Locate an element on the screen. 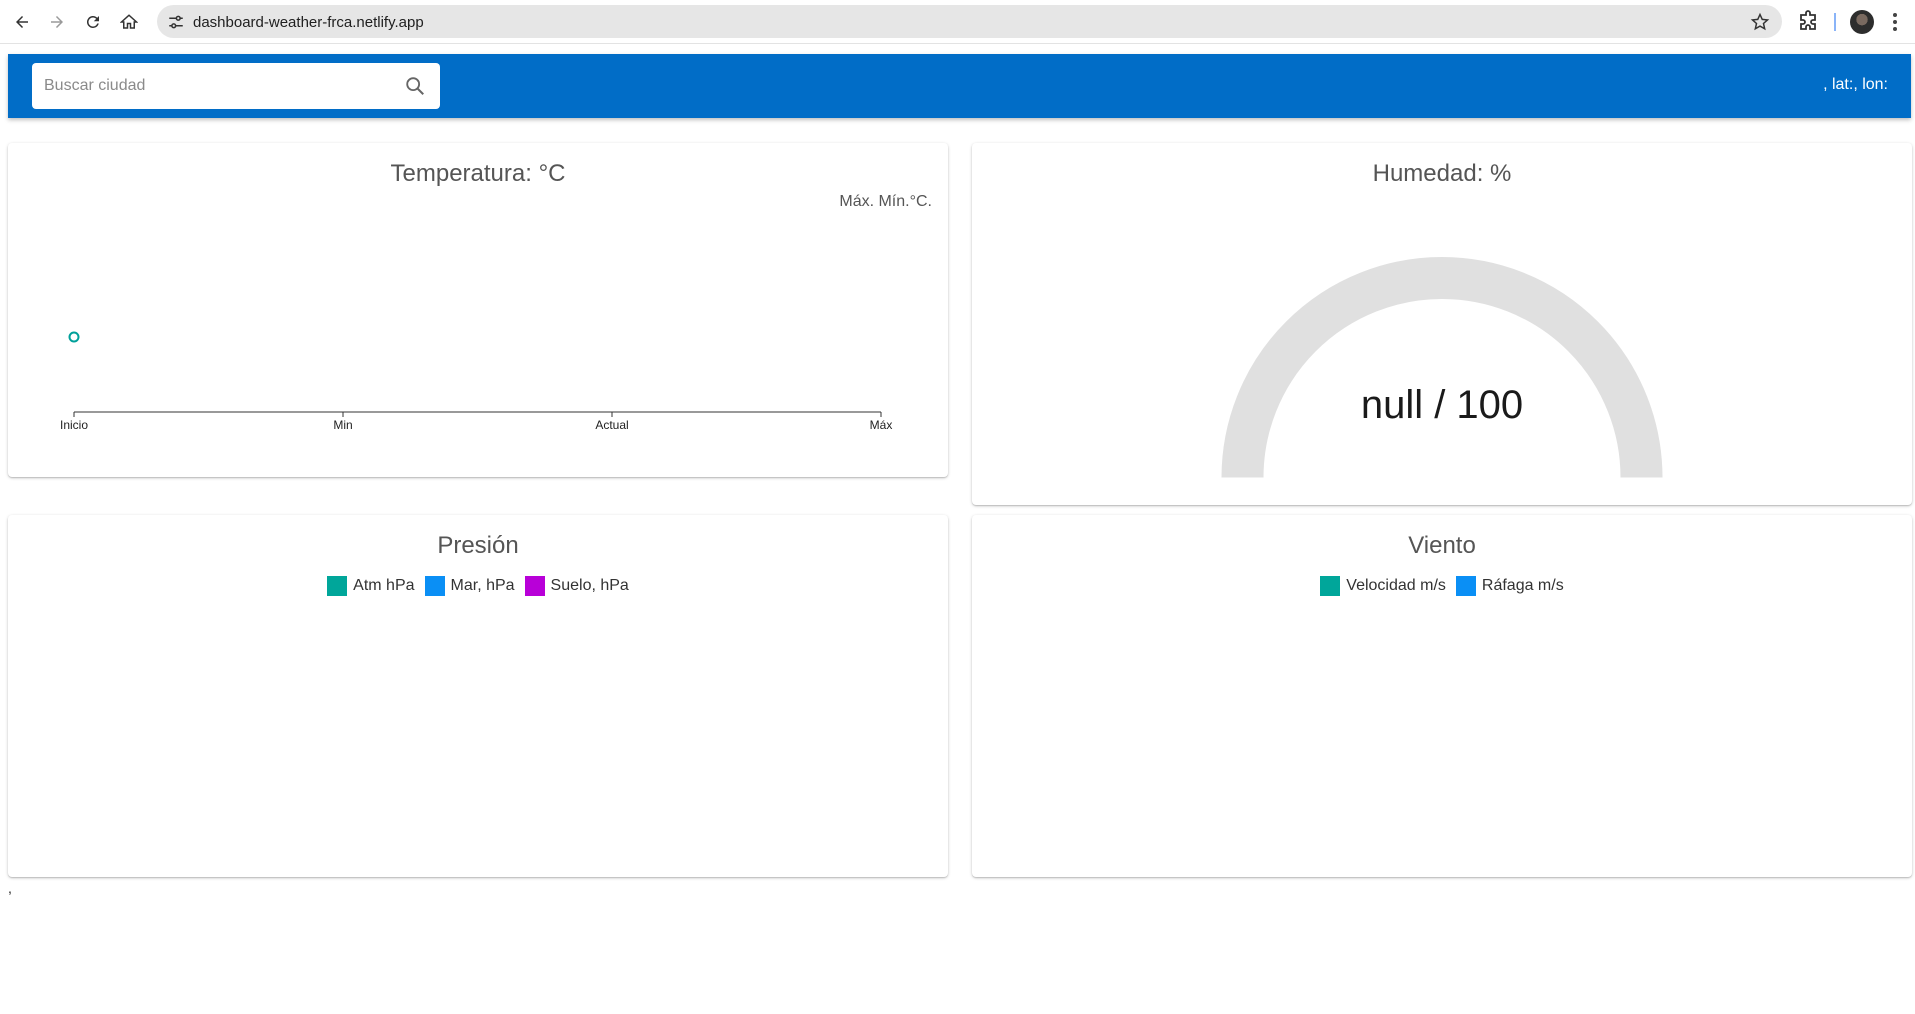  legend-swatch-rafaga is located at coordinates (1465, 586).